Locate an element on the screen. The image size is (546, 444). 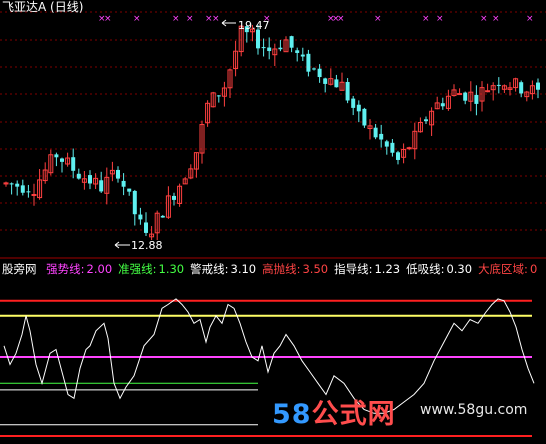
watermark-number: 58 is located at coordinates (292, 414).